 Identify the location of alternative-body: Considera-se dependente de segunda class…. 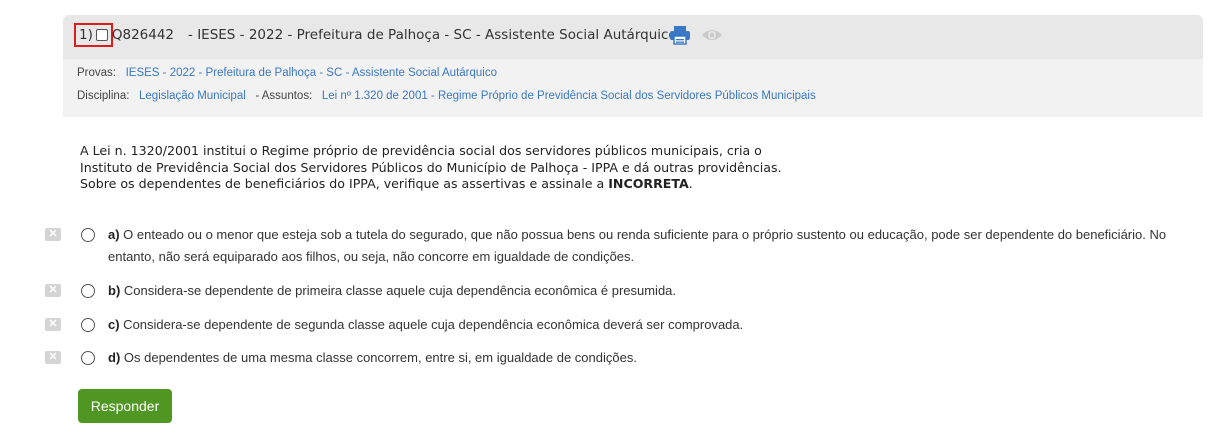
(431, 324).